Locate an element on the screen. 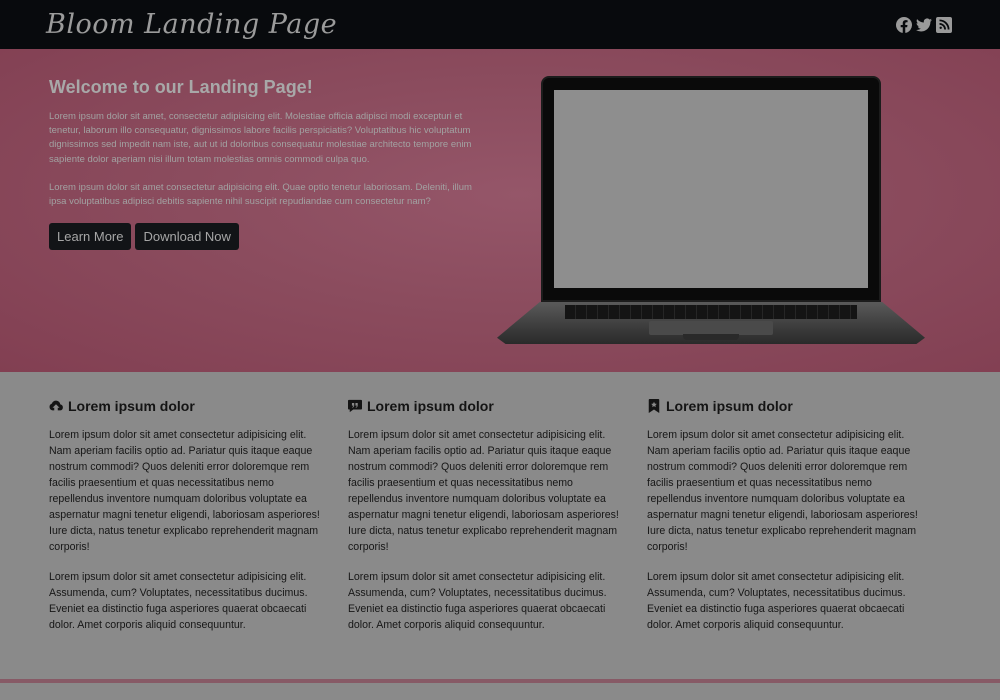 Image resolution: width=1000 pixels, height=700 pixels. laptop-keyboard is located at coordinates (711, 312).